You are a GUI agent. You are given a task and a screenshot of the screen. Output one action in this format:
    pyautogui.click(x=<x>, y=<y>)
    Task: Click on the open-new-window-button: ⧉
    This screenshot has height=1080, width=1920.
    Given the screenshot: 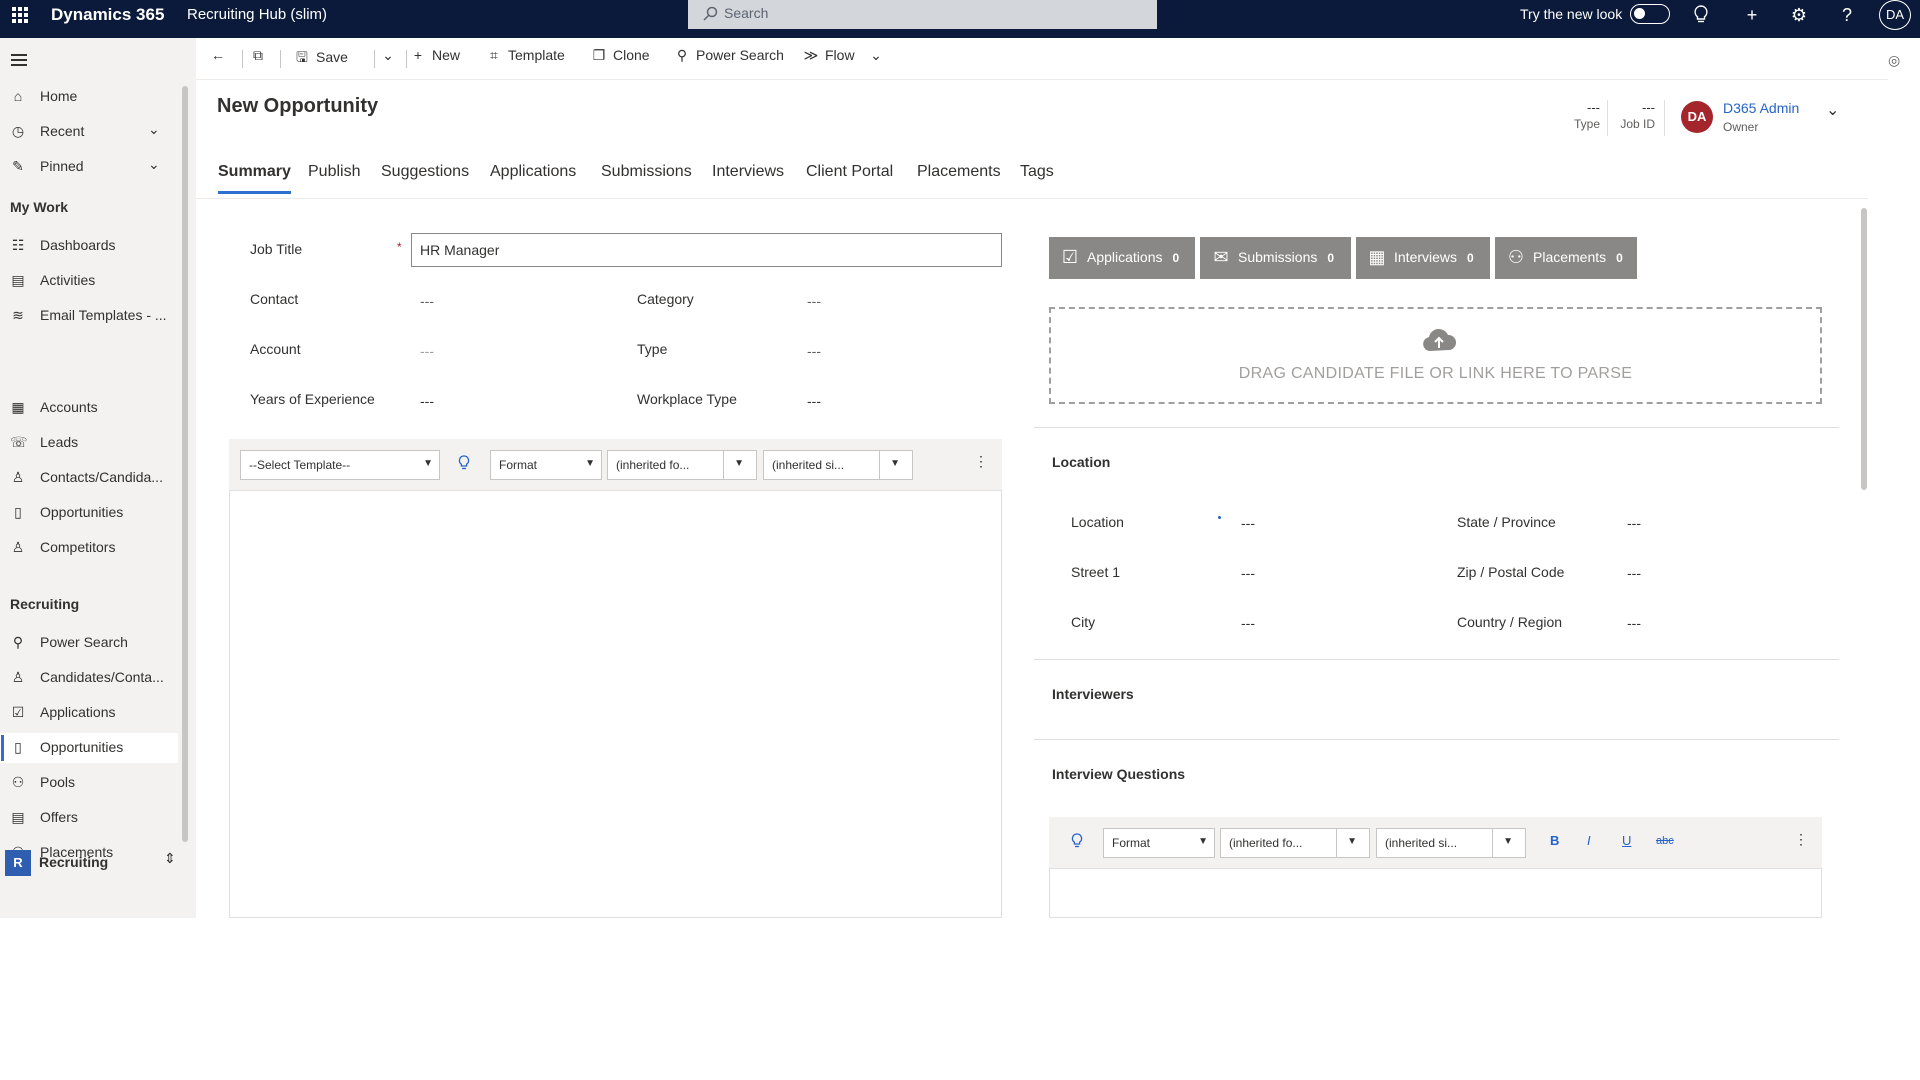 What is the action you would take?
    pyautogui.click(x=261, y=59)
    